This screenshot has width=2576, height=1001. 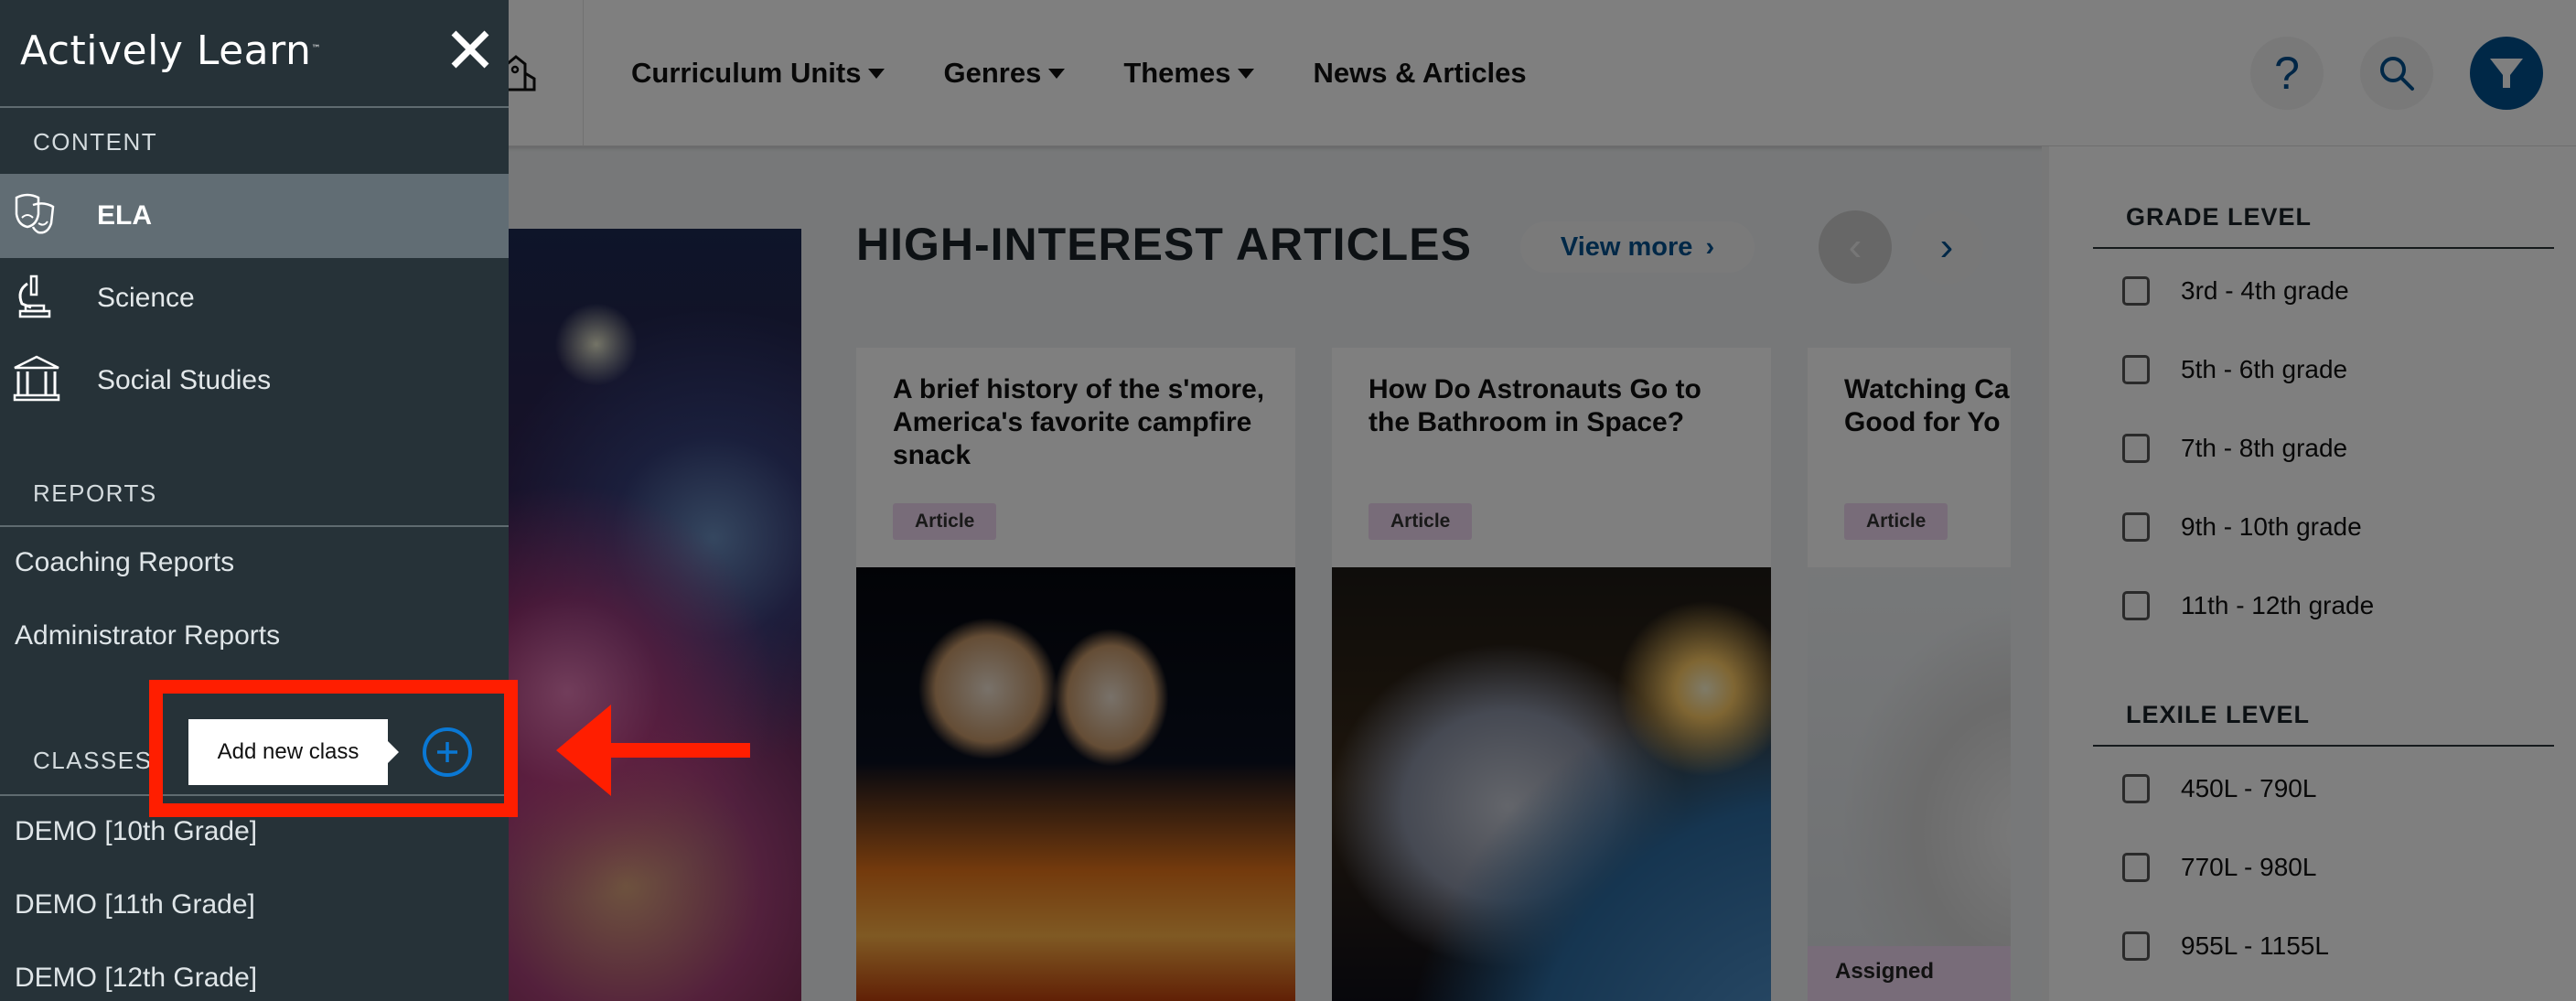 I want to click on sidebar-item-science: Science, so click(x=255, y=298).